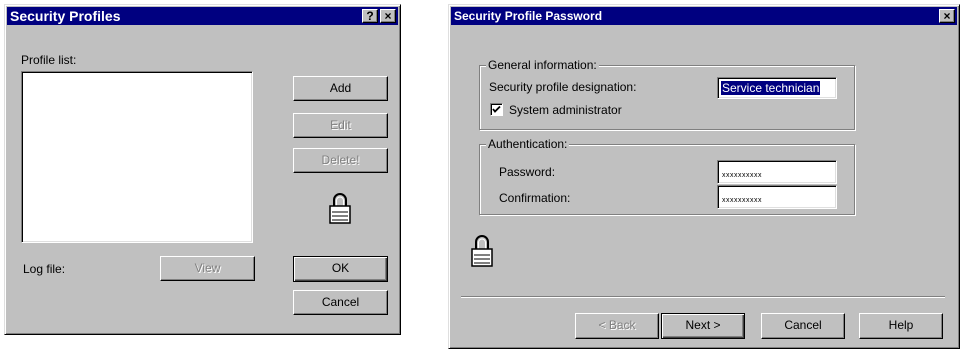 This screenshot has width=963, height=351. What do you see at coordinates (777, 197) in the screenshot?
I see `confirmation-input: xxxxxxxxxx` at bounding box center [777, 197].